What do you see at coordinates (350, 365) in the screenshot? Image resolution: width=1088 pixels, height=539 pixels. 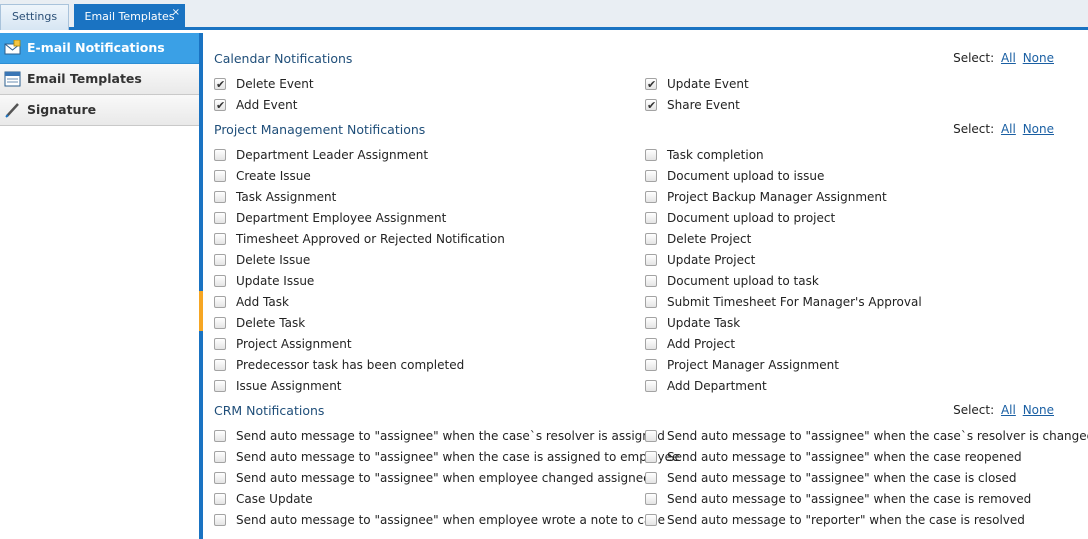 I see `checkbox-label: Predecessor task has been completed` at bounding box center [350, 365].